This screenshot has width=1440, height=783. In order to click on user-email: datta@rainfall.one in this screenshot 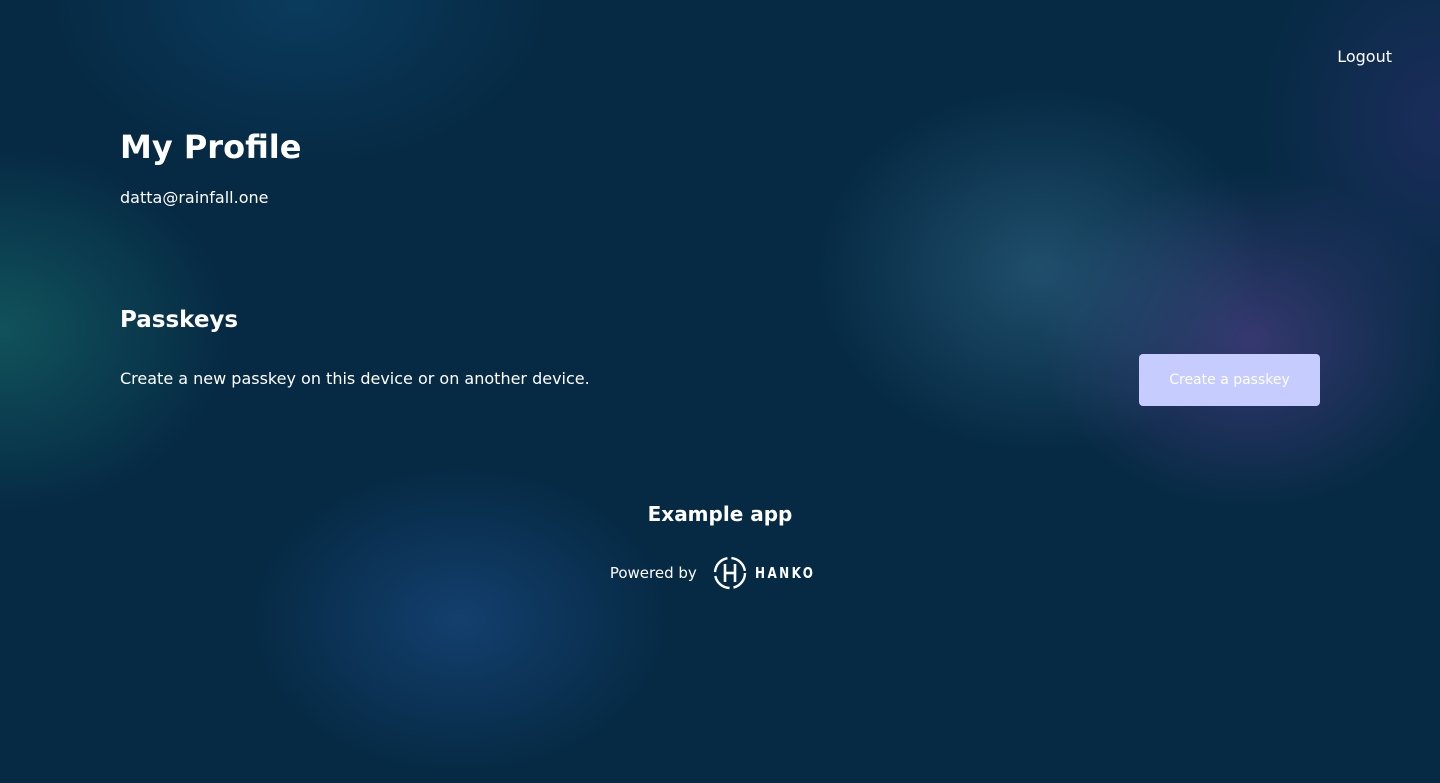, I will do `click(194, 197)`.